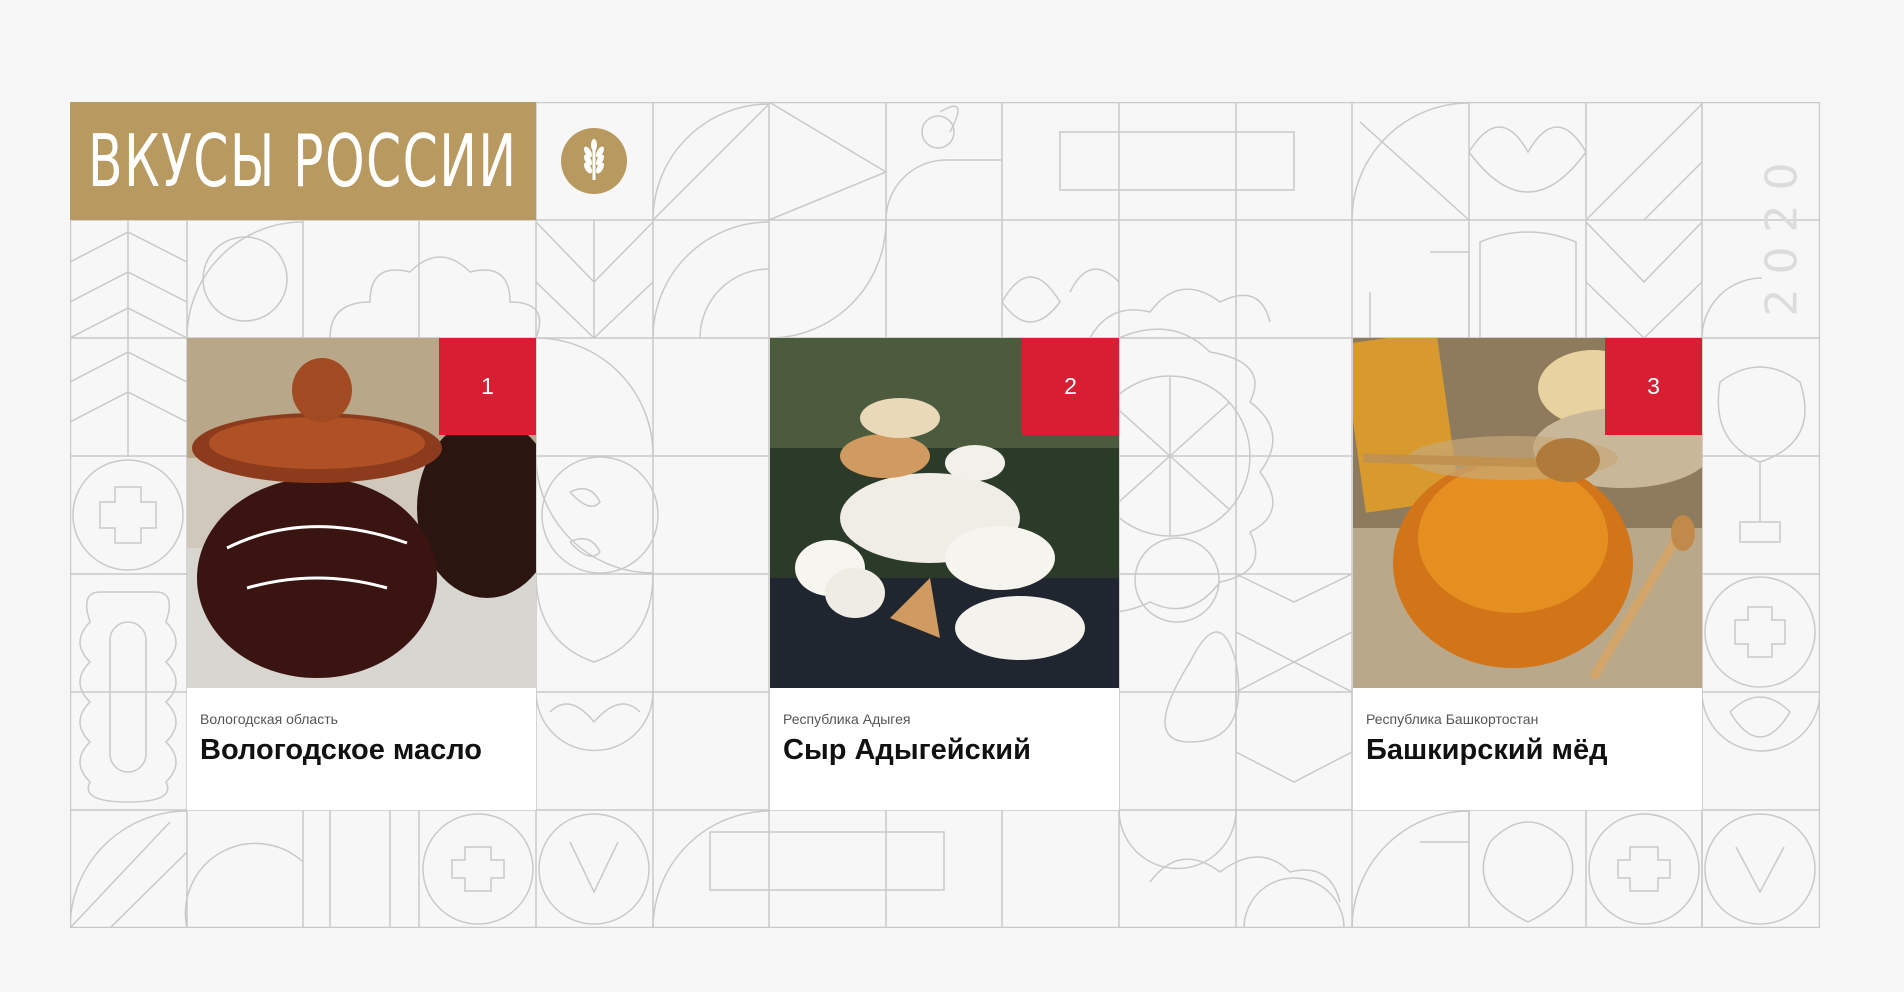  What do you see at coordinates (847, 719) in the screenshot?
I see `region-label: Республика Адыгея` at bounding box center [847, 719].